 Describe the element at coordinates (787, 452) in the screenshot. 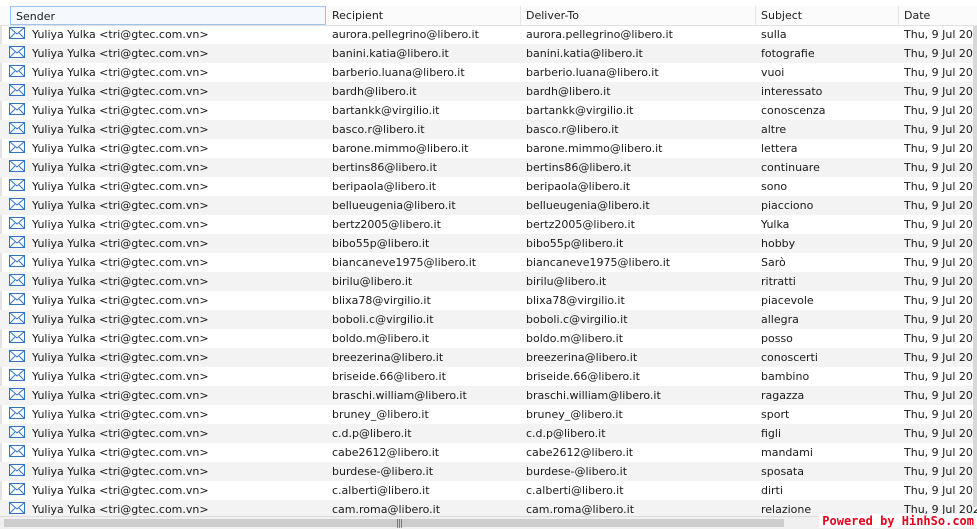

I see `cell-subject: mandami` at that location.